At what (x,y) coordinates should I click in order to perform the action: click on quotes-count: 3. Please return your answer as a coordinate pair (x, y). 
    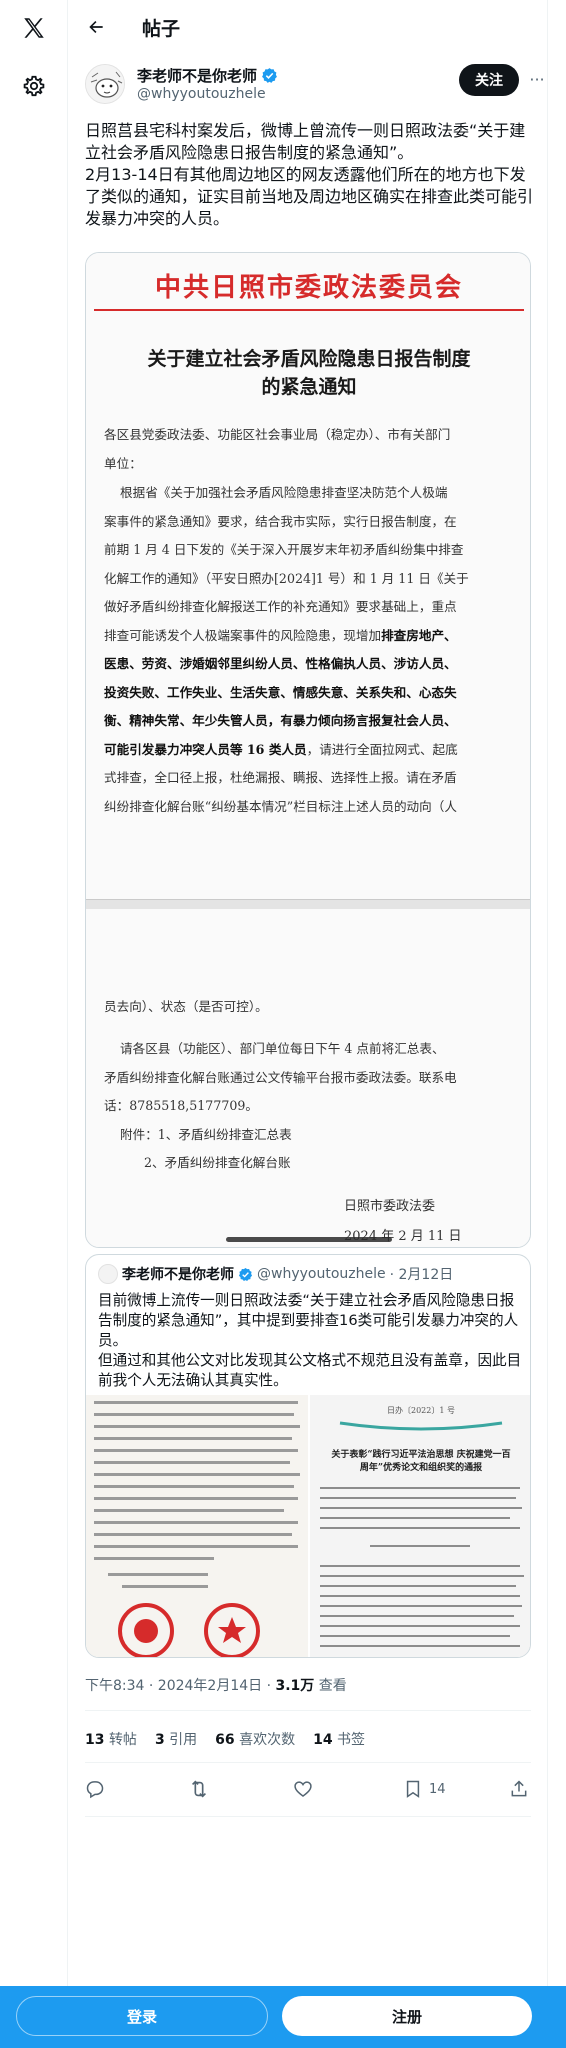
    Looking at the image, I should click on (159, 1740).